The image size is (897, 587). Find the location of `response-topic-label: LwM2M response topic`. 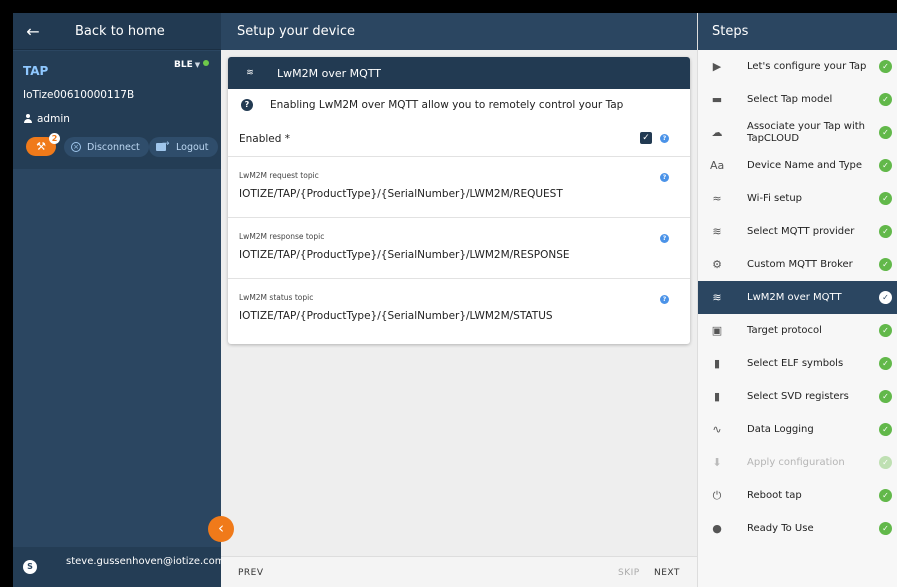

response-topic-label: LwM2M response topic is located at coordinates (282, 236).